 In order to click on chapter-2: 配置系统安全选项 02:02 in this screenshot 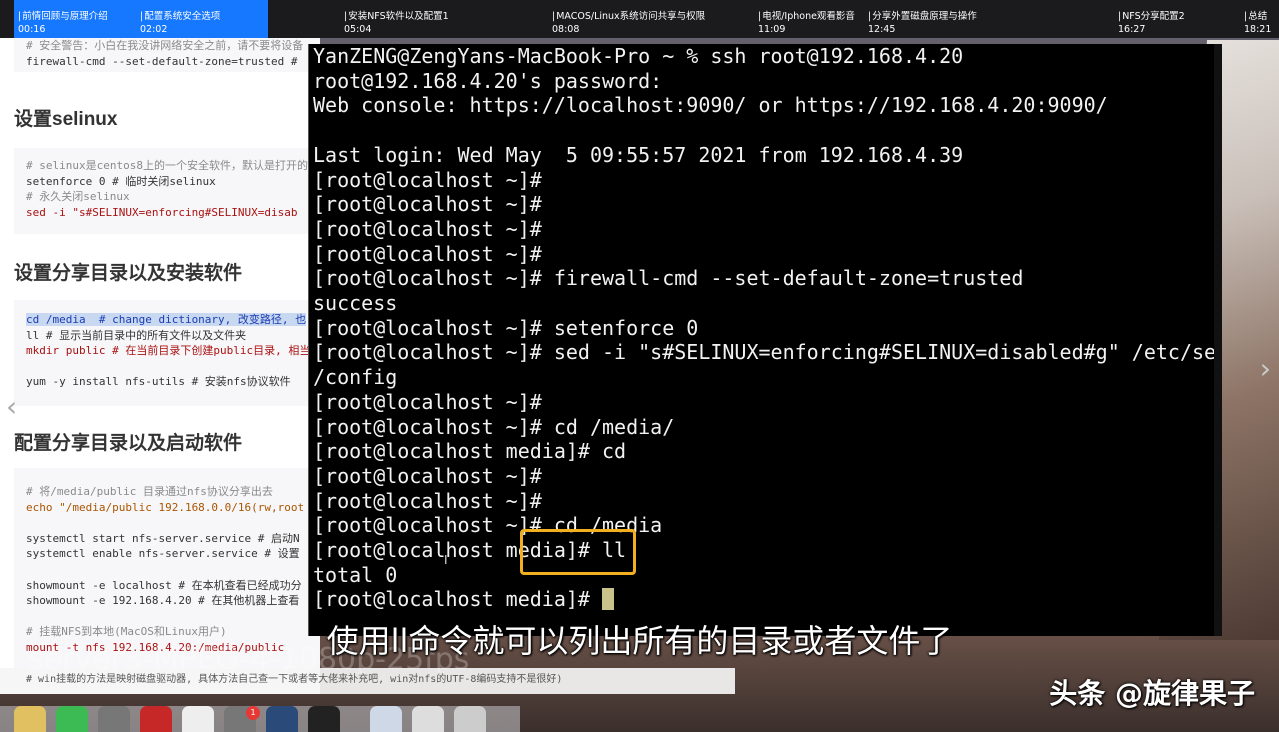, I will do `click(202, 19)`.